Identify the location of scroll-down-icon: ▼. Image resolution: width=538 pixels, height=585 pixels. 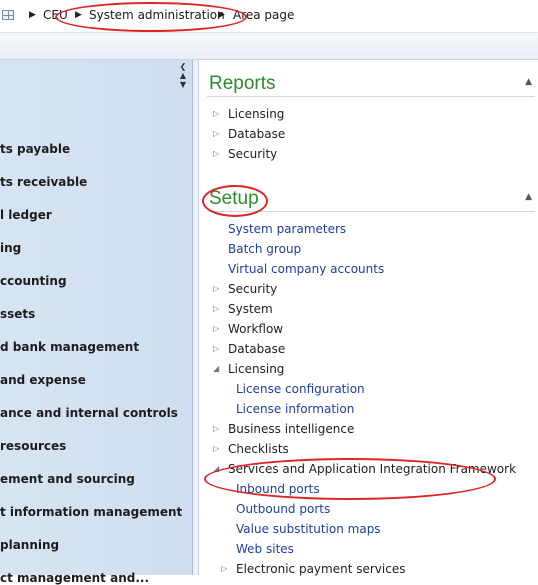
(183, 84).